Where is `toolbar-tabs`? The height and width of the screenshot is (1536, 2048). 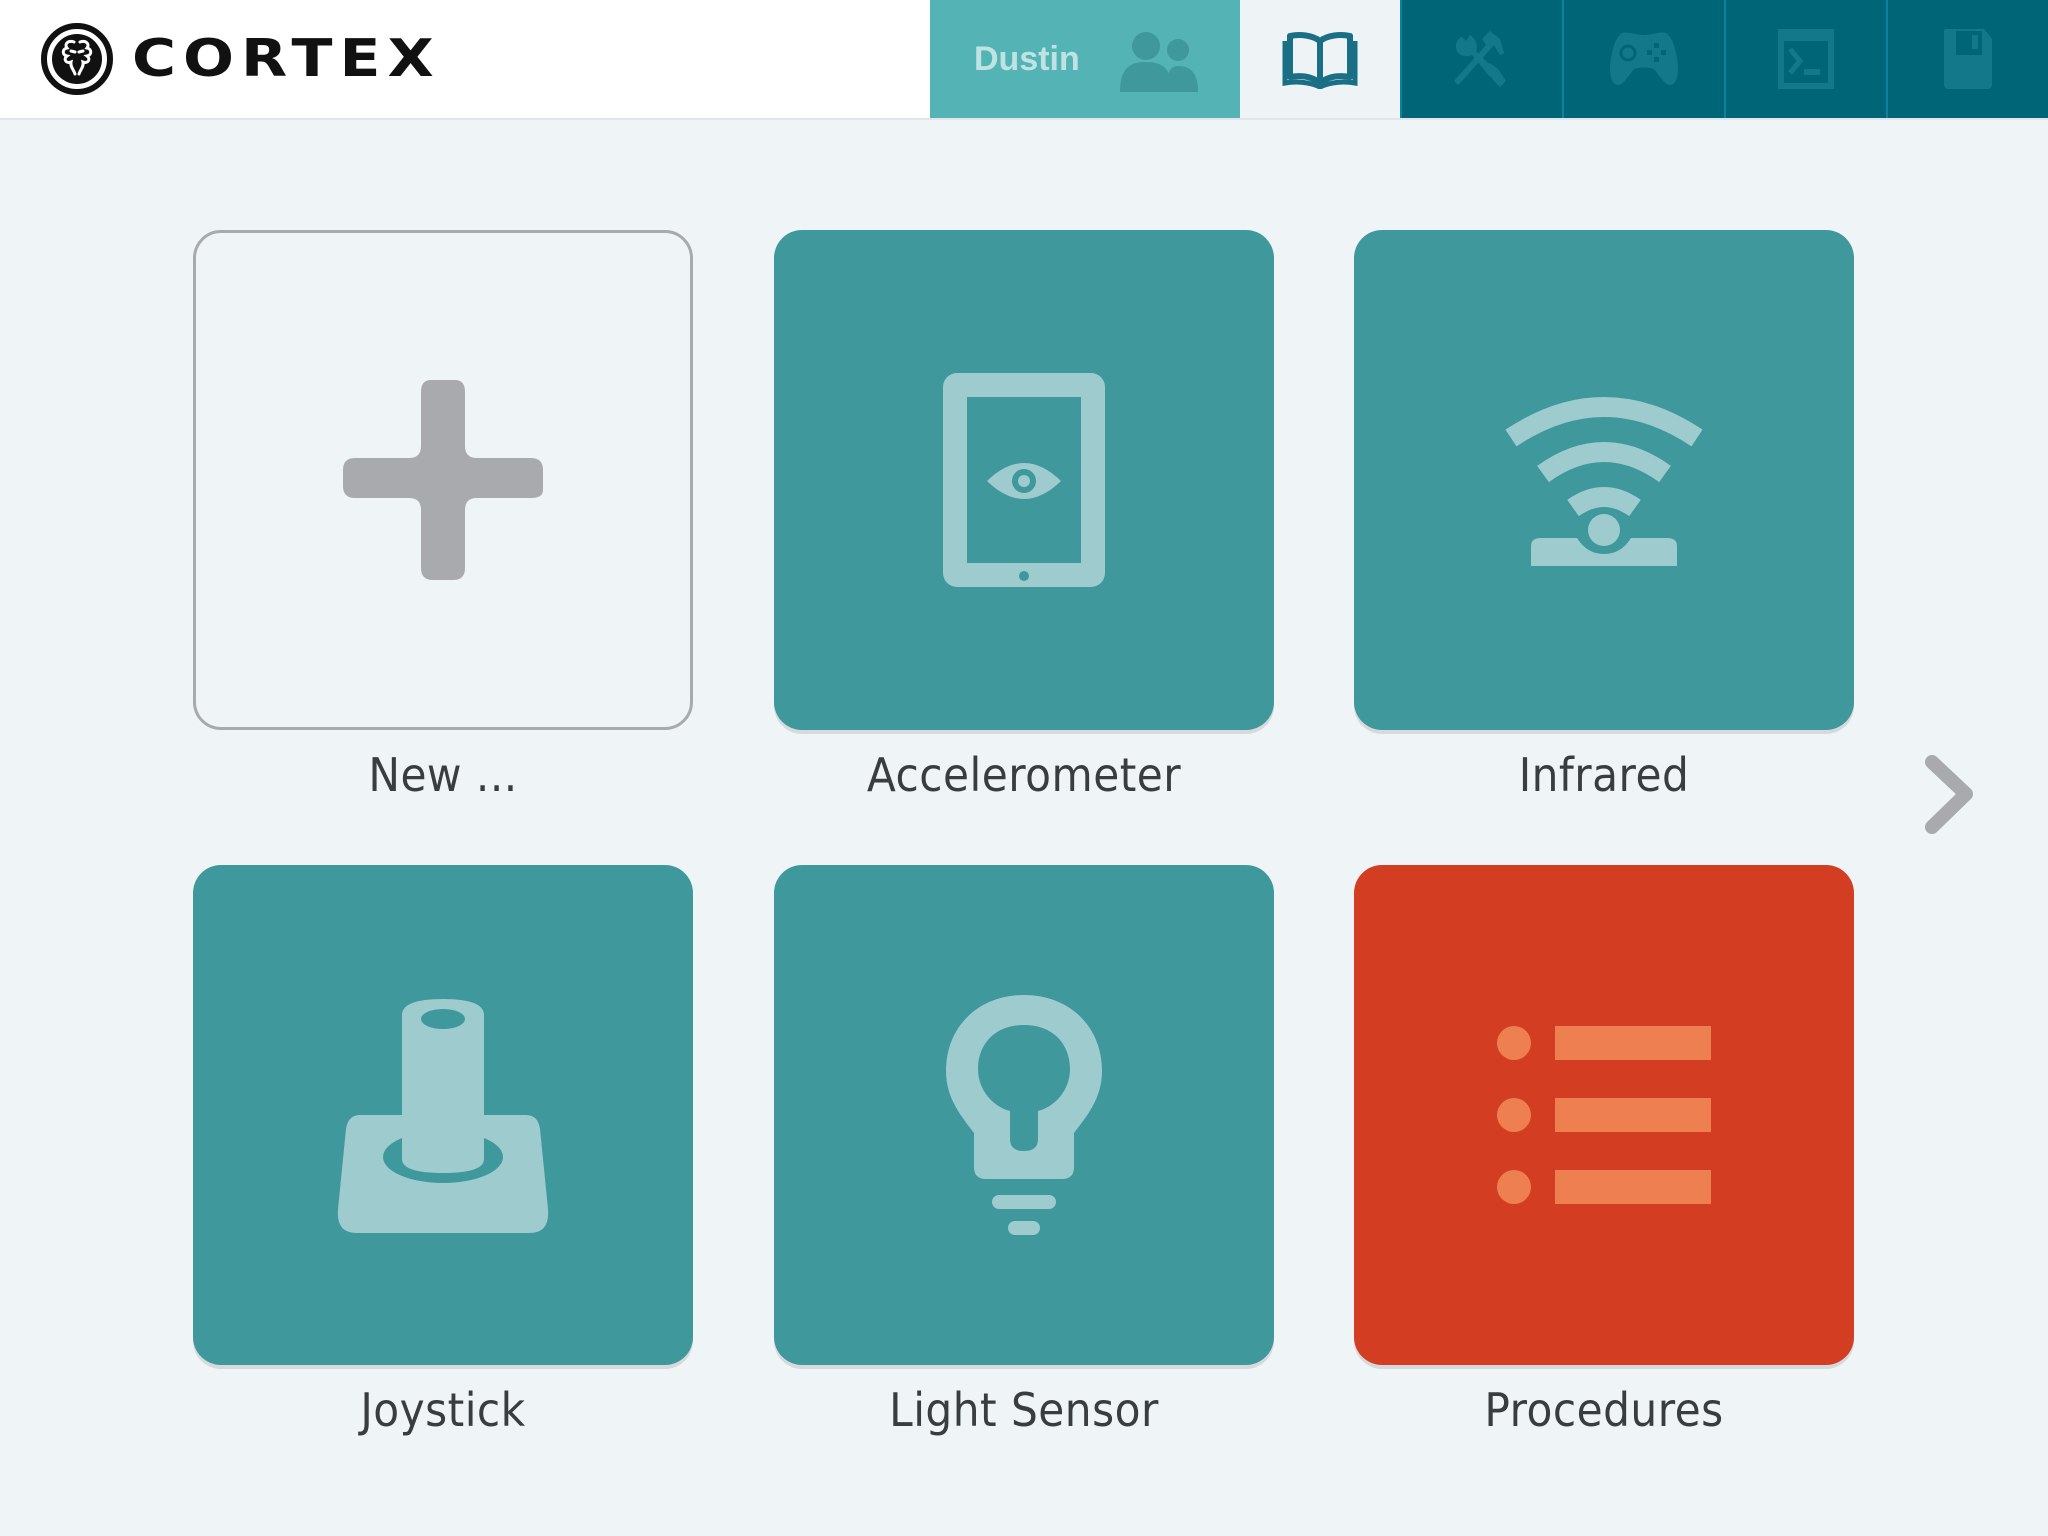
toolbar-tabs is located at coordinates (1724, 59).